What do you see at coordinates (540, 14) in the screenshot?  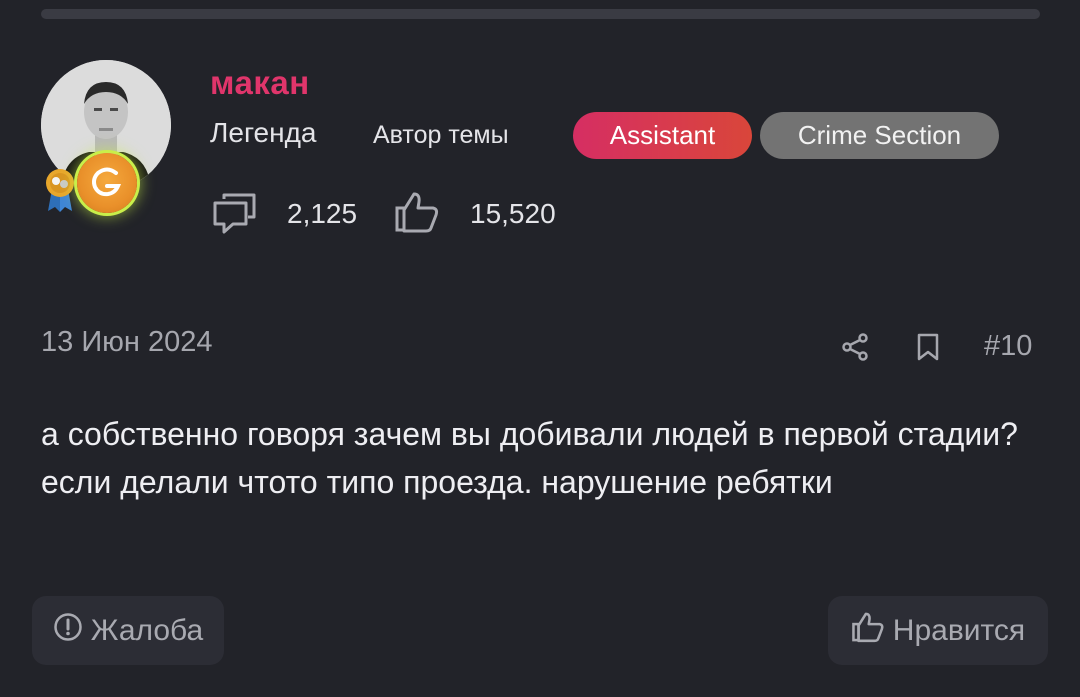 I see `top-divider` at bounding box center [540, 14].